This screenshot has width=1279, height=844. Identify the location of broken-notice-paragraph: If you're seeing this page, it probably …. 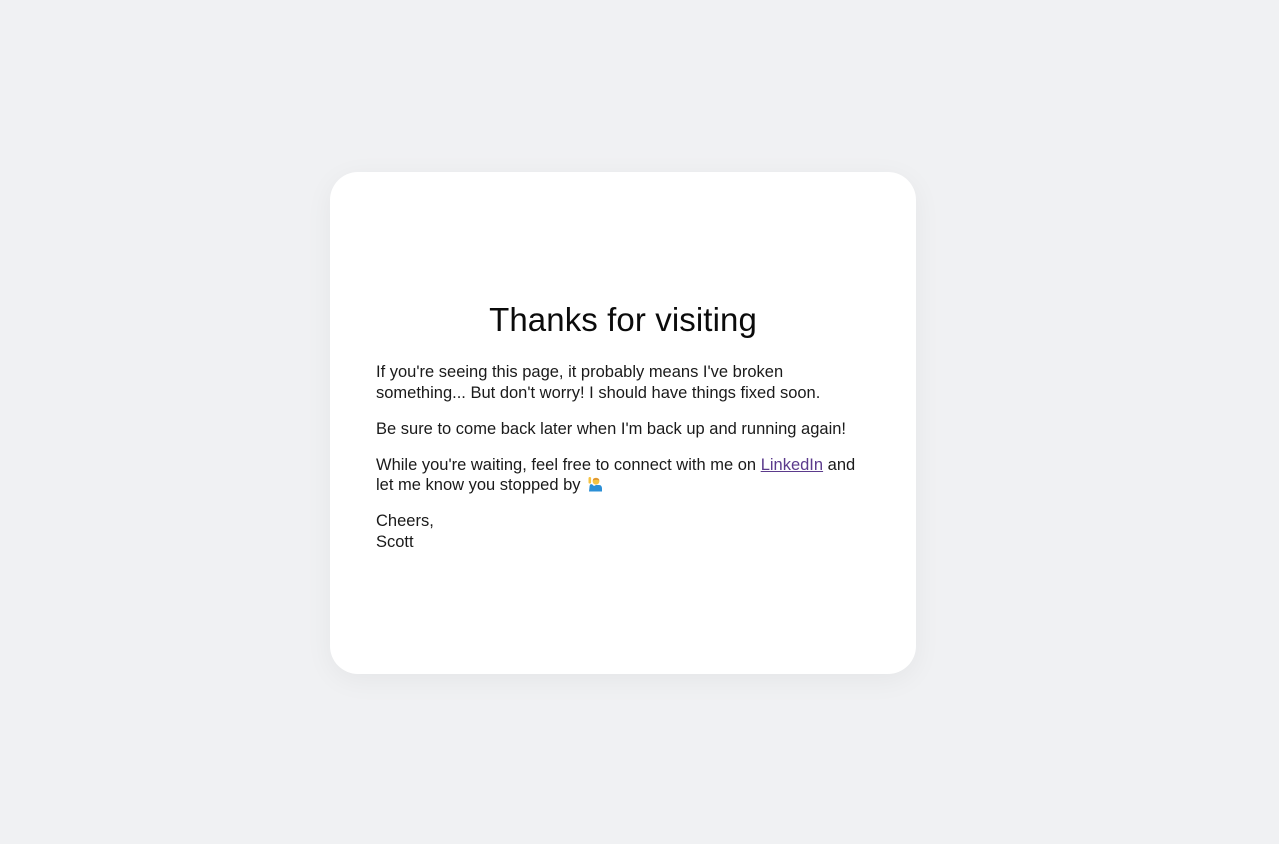
(598, 382).